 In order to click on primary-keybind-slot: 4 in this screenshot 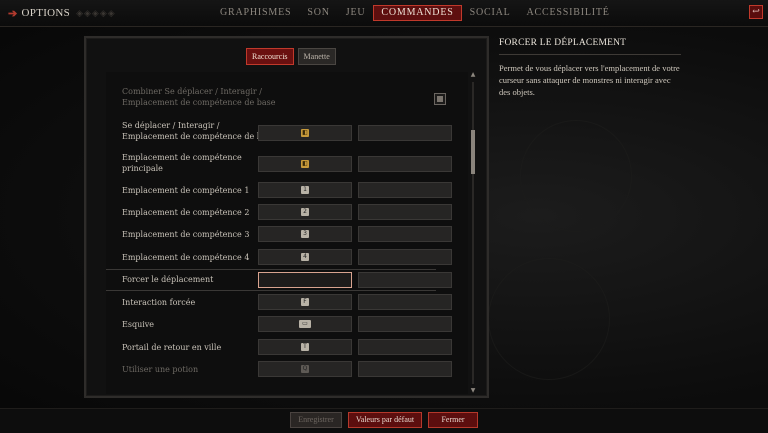, I will do `click(305, 257)`.